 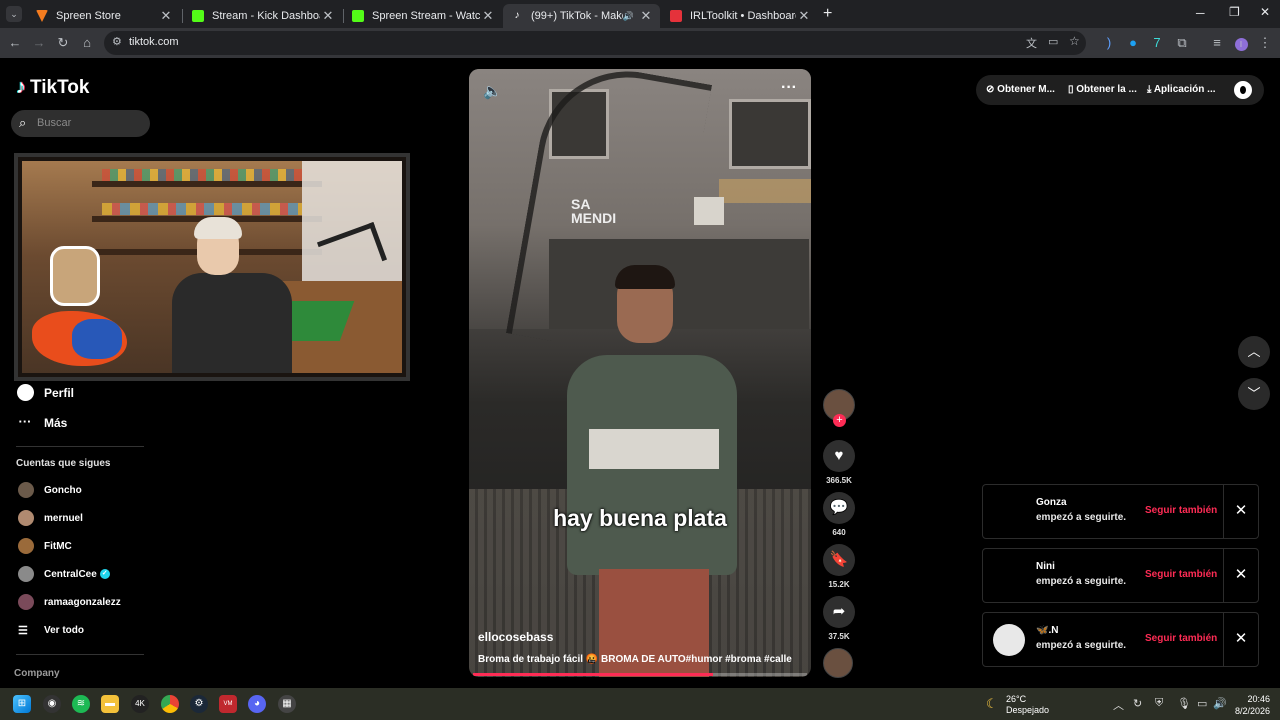 I want to click on back-arrow-icon: ←, so click(x=15, y=43).